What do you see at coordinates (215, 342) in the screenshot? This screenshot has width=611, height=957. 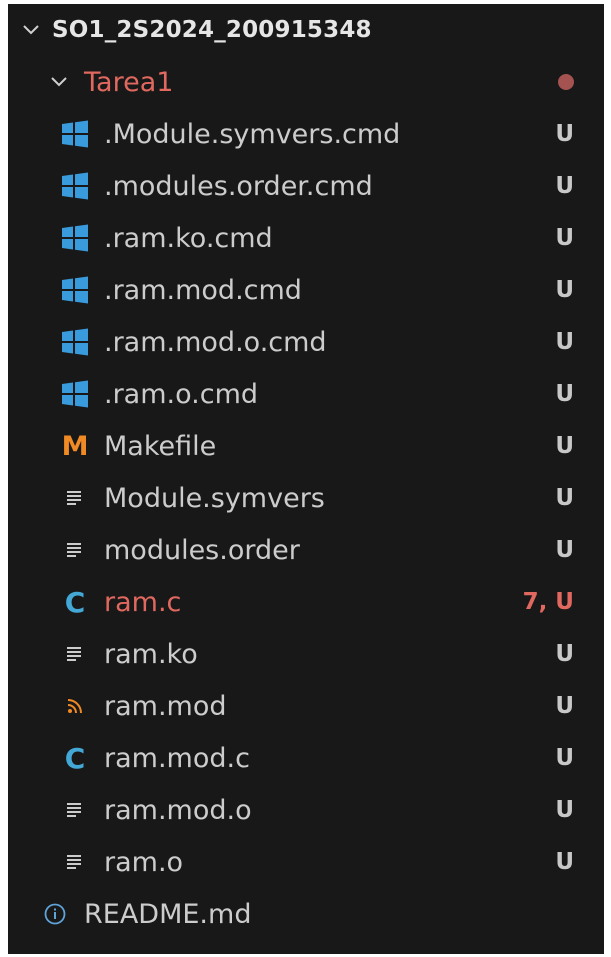 I see `file-name: .ram.mod.o.cmd` at bounding box center [215, 342].